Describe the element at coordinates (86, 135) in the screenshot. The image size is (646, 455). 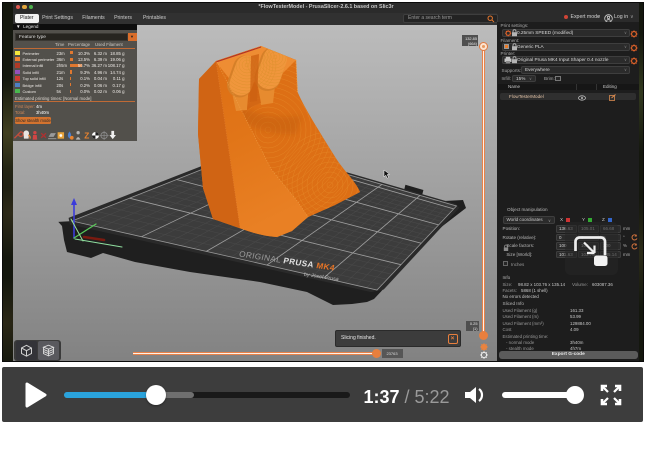
I see `svg-text: Z` at that location.